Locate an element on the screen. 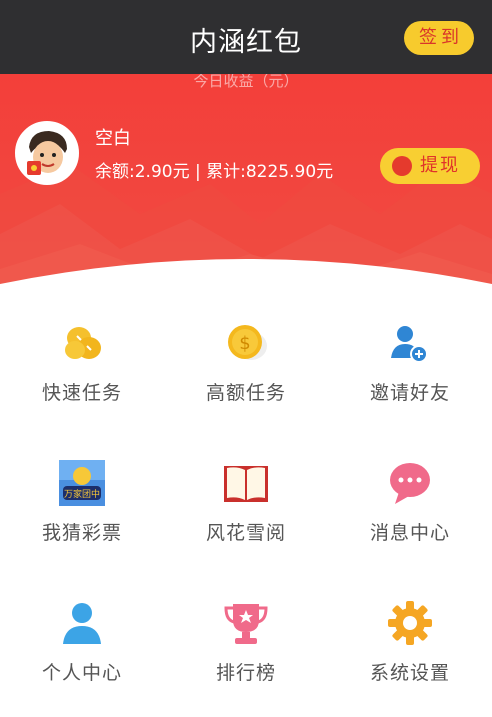  menu-item-messages: 消息中心 is located at coordinates (410, 500).